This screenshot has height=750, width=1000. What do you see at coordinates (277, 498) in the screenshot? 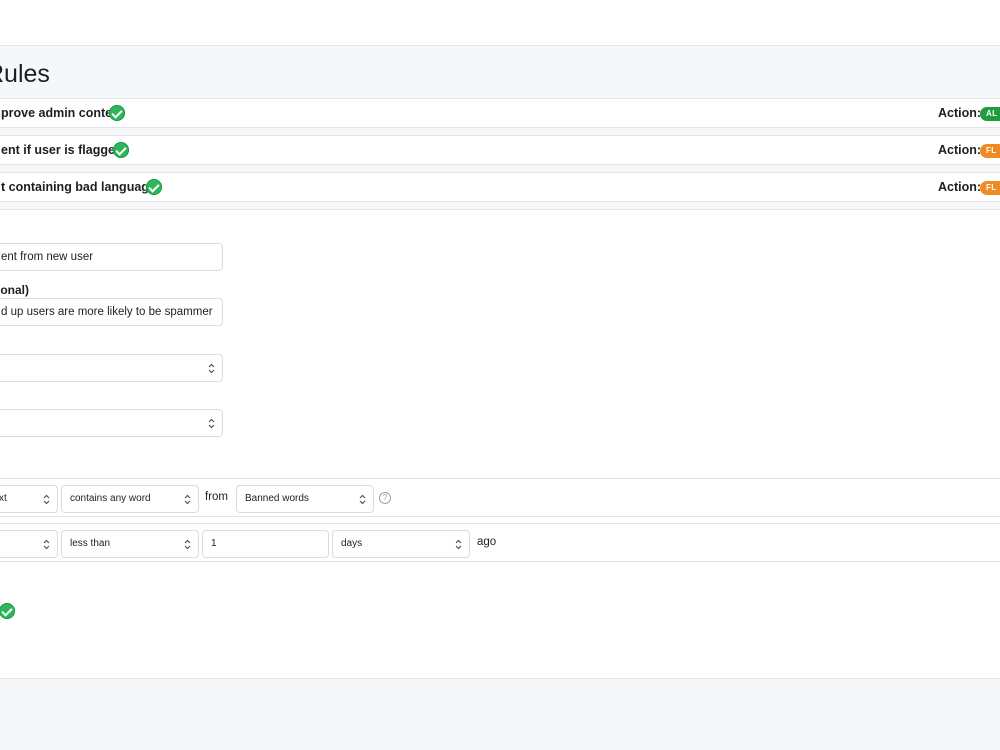
I see `select-value: Banned words` at bounding box center [277, 498].